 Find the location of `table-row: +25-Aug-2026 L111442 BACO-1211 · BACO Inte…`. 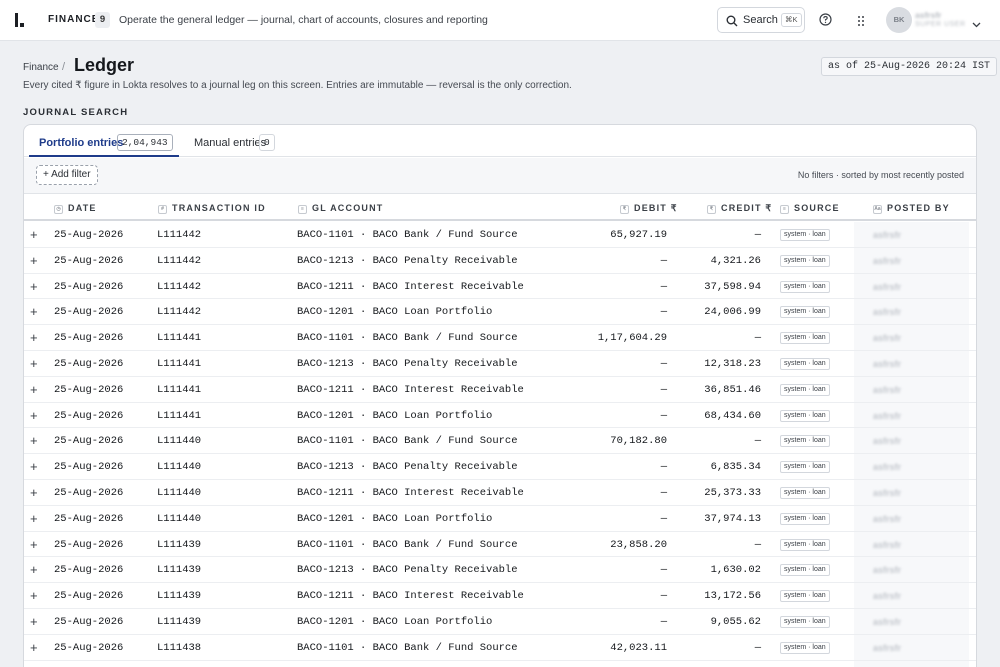

table-row: +25-Aug-2026 L111442 BACO-1211 · BACO Inte… is located at coordinates (500, 287).